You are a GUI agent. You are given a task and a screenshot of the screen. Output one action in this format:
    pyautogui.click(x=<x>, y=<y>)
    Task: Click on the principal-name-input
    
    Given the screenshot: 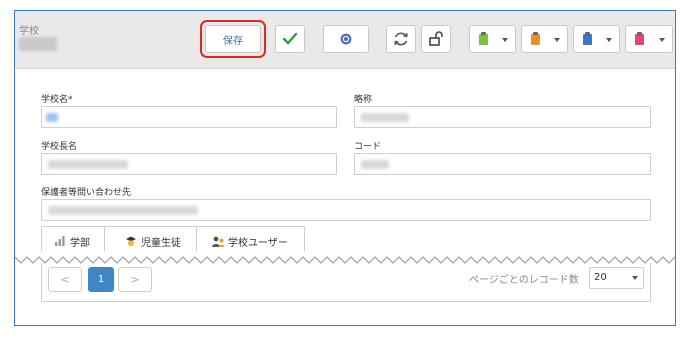 What is the action you would take?
    pyautogui.click(x=189, y=164)
    